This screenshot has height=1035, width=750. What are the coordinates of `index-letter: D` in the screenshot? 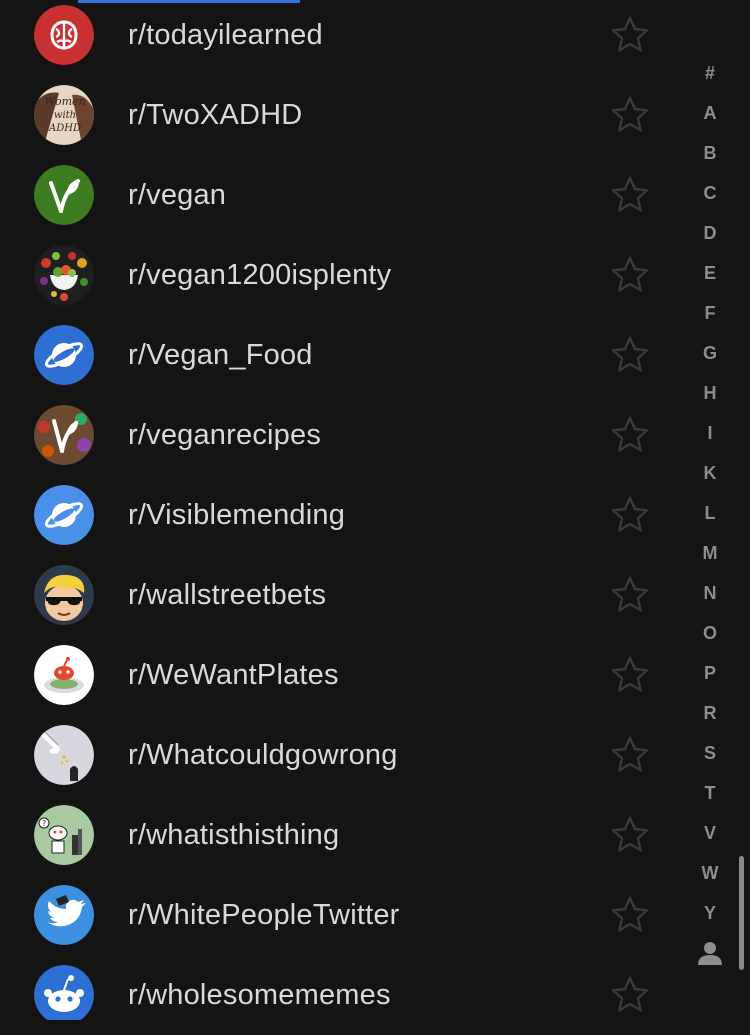 It's located at (710, 233).